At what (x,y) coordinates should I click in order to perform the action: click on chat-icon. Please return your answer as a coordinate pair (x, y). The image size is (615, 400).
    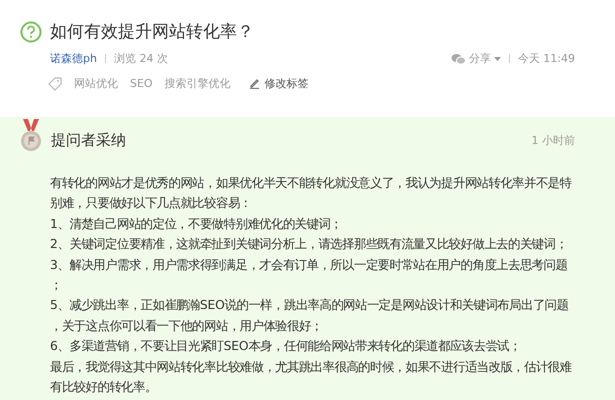
    Looking at the image, I should click on (458, 58).